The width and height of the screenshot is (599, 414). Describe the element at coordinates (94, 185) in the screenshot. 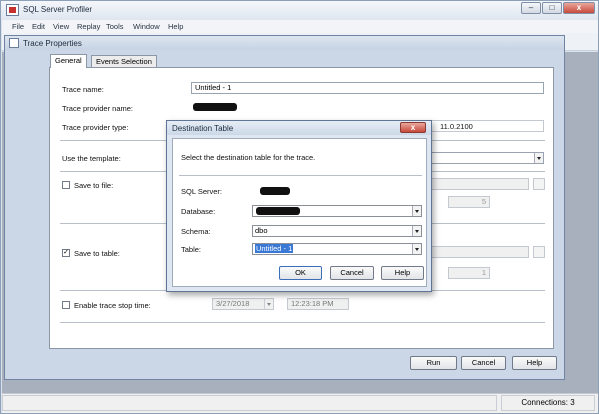

I see `save-to-file-label: Save to file:` at that location.